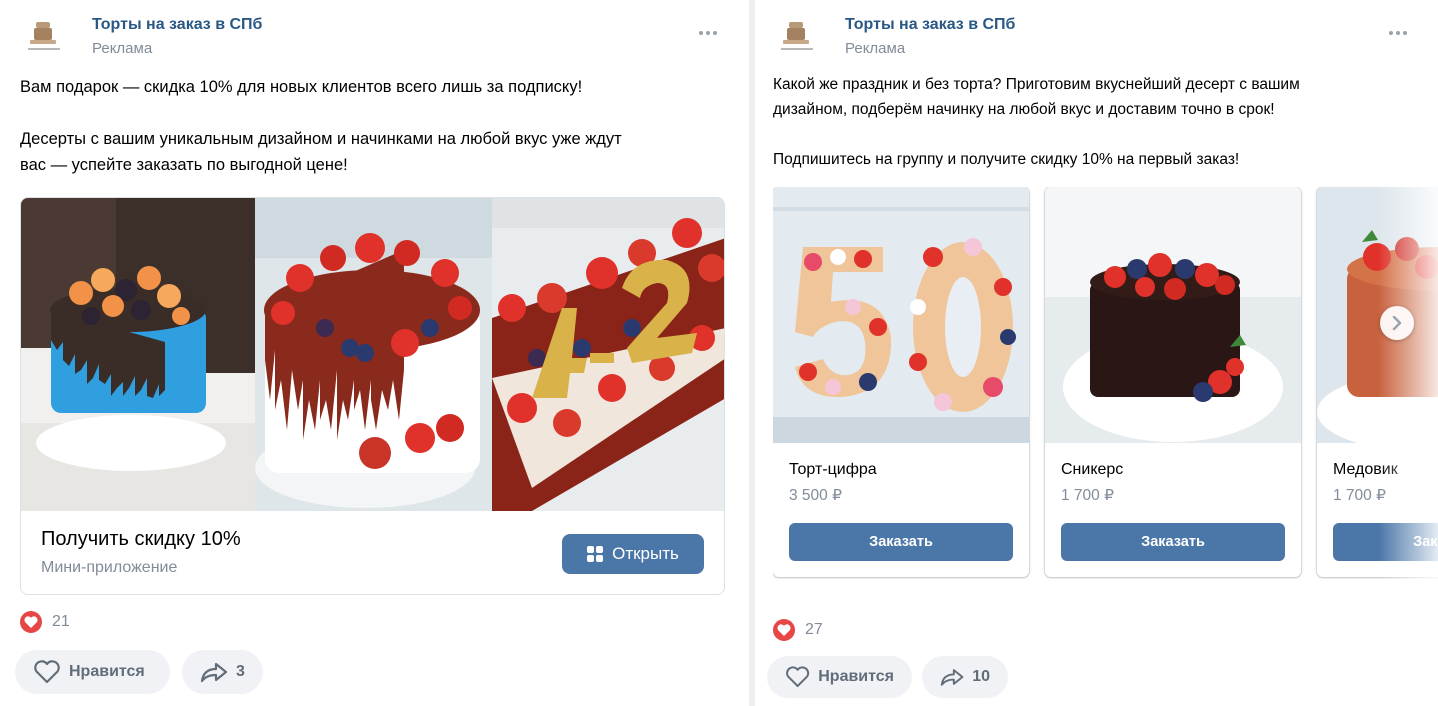 This screenshot has width=1438, height=706. Describe the element at coordinates (833, 469) in the screenshot. I see `product-name: Торт-цифра` at that location.